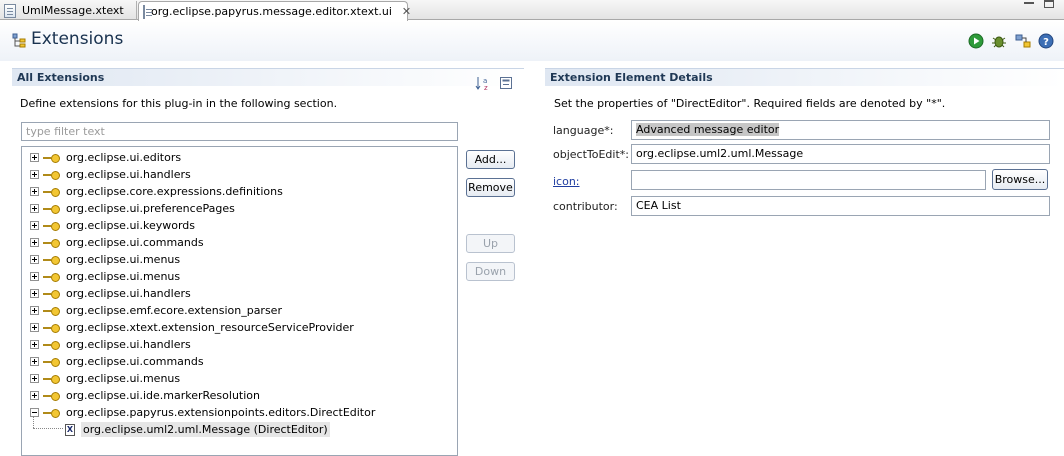 The height and width of the screenshot is (456, 1064). I want to click on minimize-icon, so click(1029, 3).